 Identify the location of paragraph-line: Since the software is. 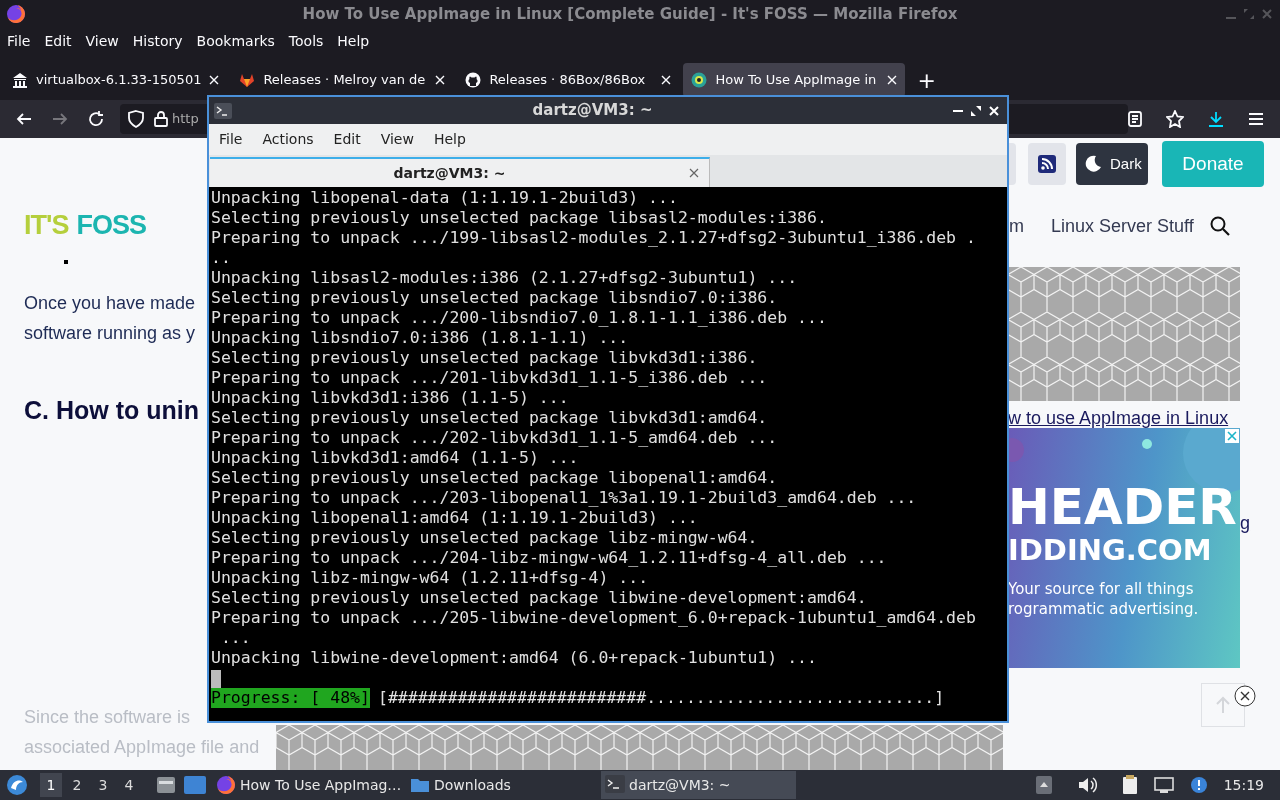
(107, 717).